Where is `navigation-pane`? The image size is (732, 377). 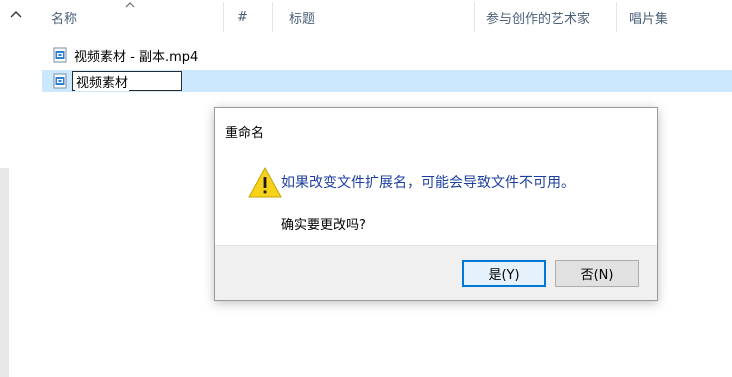
navigation-pane is located at coordinates (17, 188).